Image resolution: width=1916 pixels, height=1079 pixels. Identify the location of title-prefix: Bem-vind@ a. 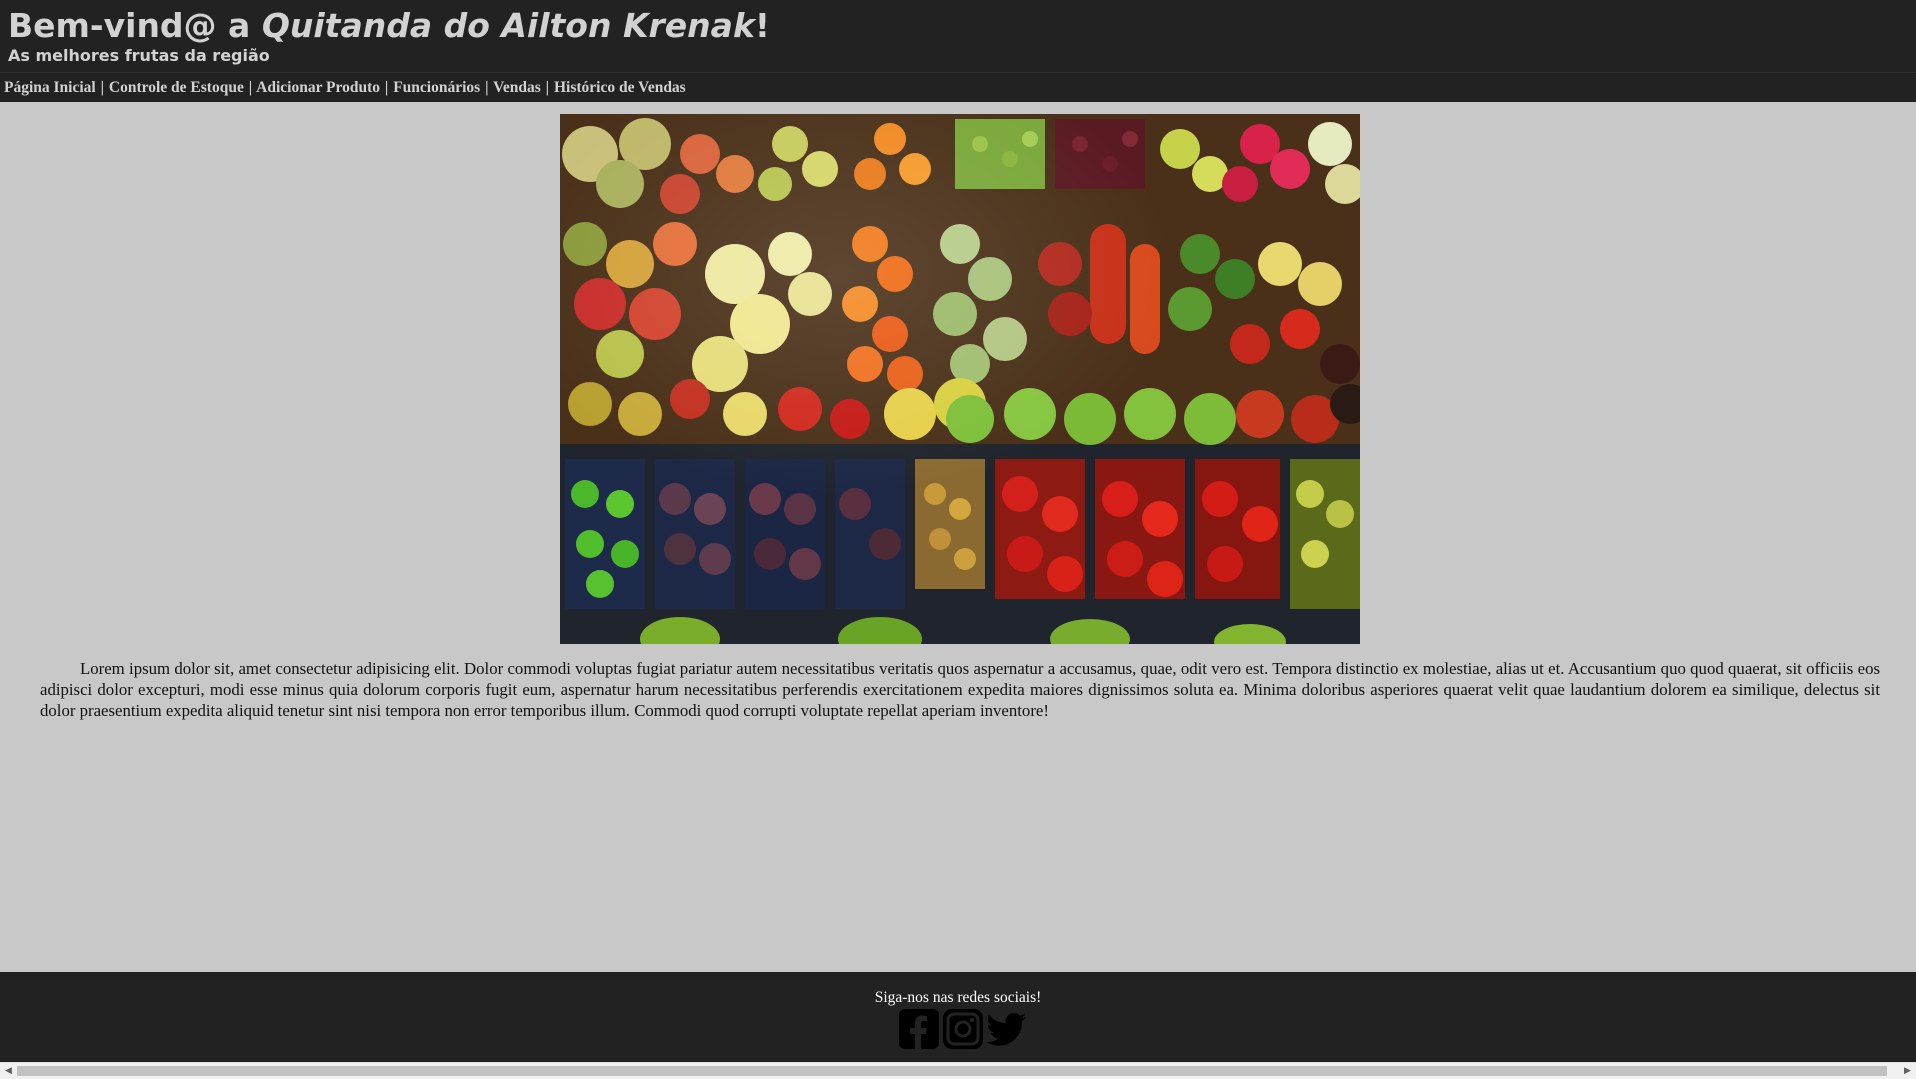
(135, 25).